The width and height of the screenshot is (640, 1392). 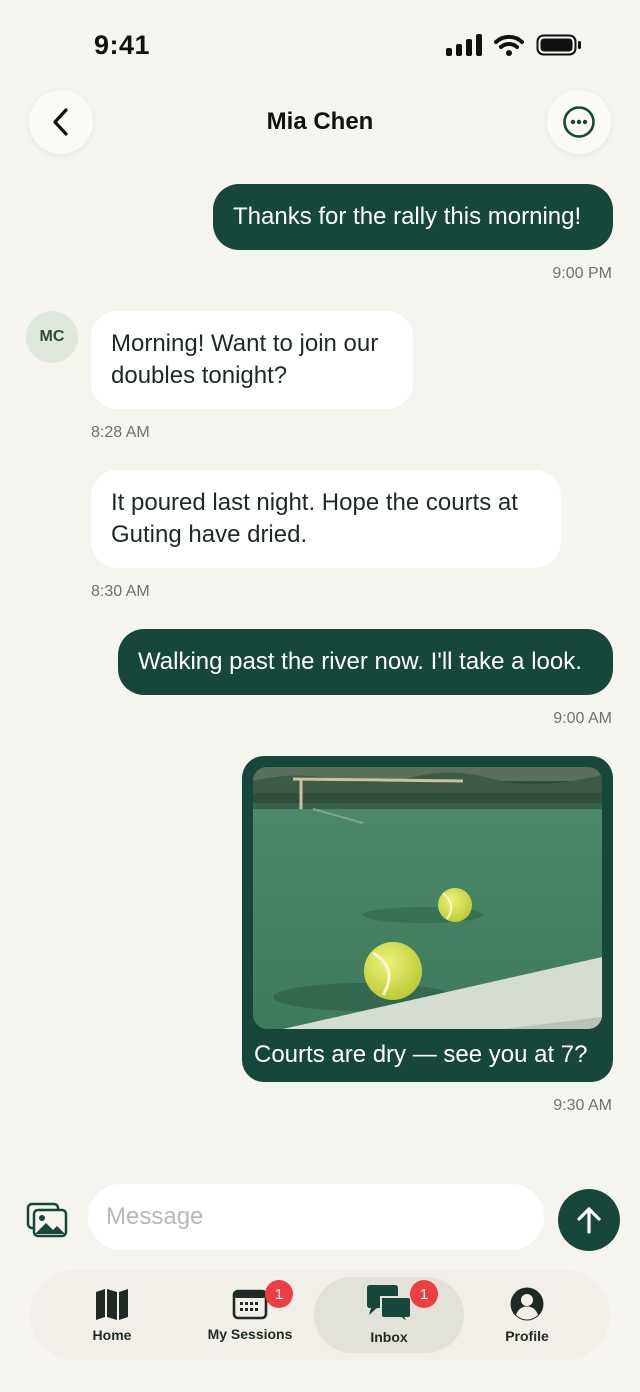 What do you see at coordinates (582, 1105) in the screenshot?
I see `message-timestamp: 9:30 AM` at bounding box center [582, 1105].